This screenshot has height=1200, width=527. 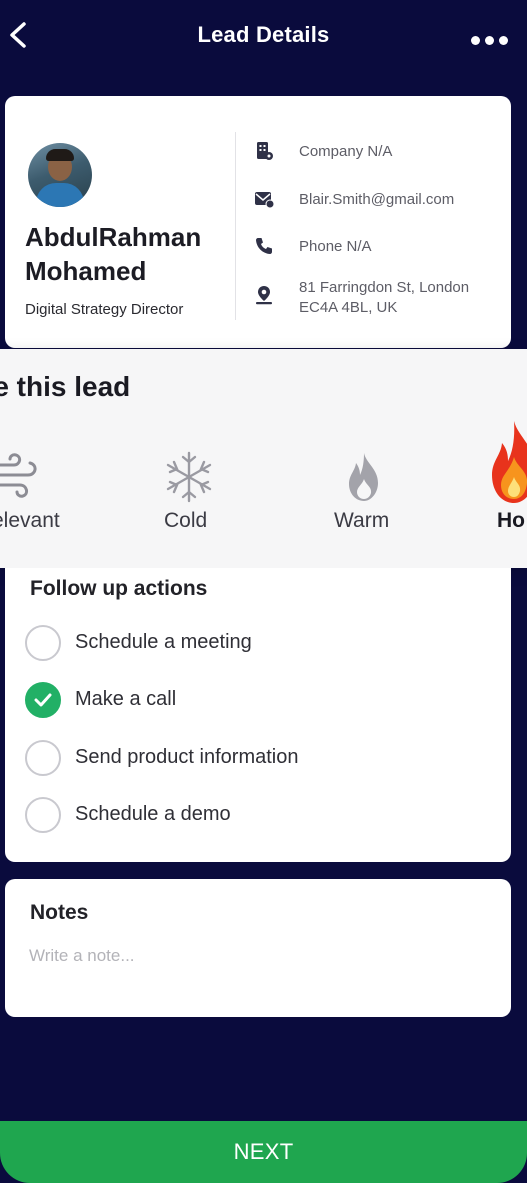 I want to click on avatar, so click(x=60, y=175).